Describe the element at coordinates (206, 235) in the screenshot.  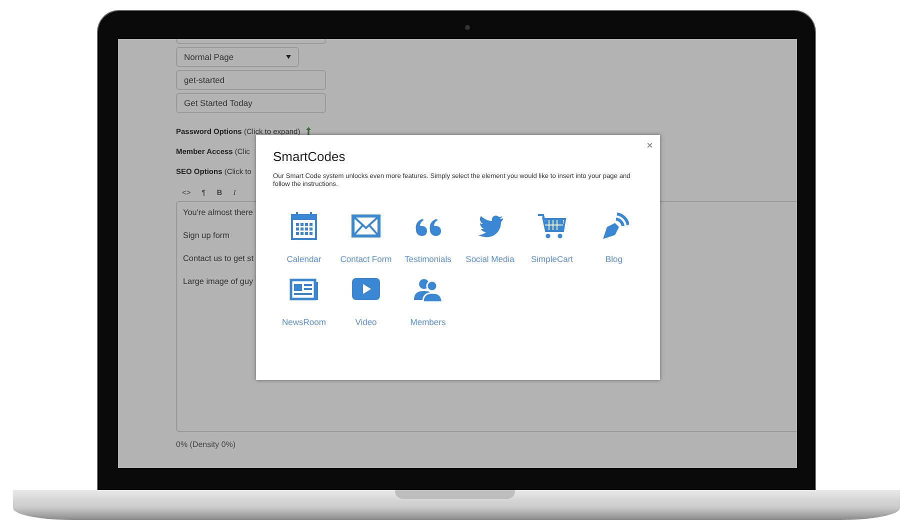
I see `editor-text: Sign up form` at that location.